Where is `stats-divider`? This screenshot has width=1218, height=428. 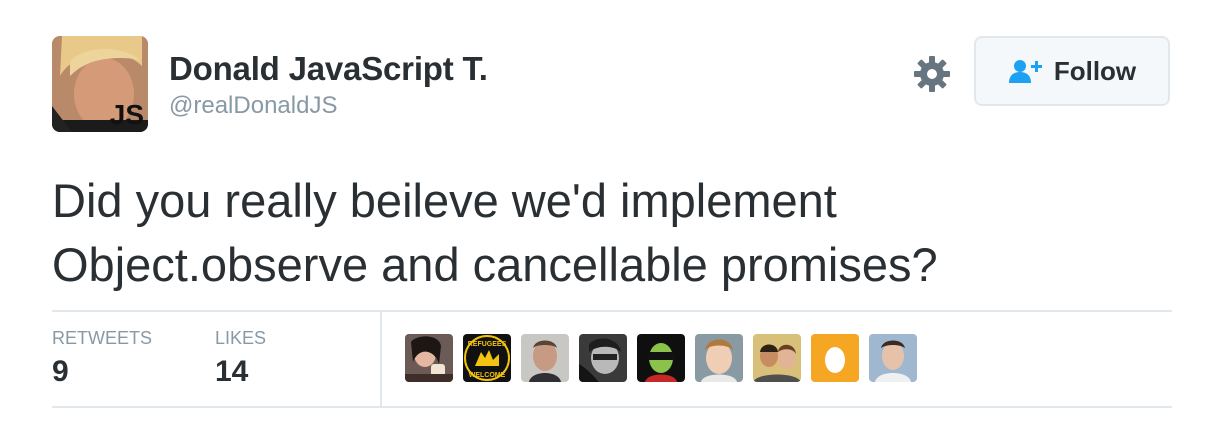
stats-divider is located at coordinates (381, 359).